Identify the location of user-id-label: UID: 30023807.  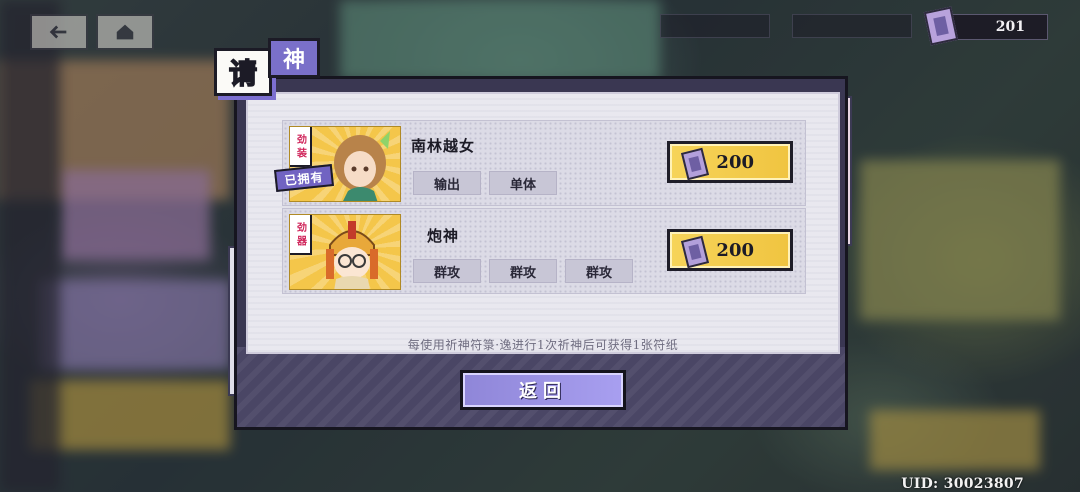
(962, 484).